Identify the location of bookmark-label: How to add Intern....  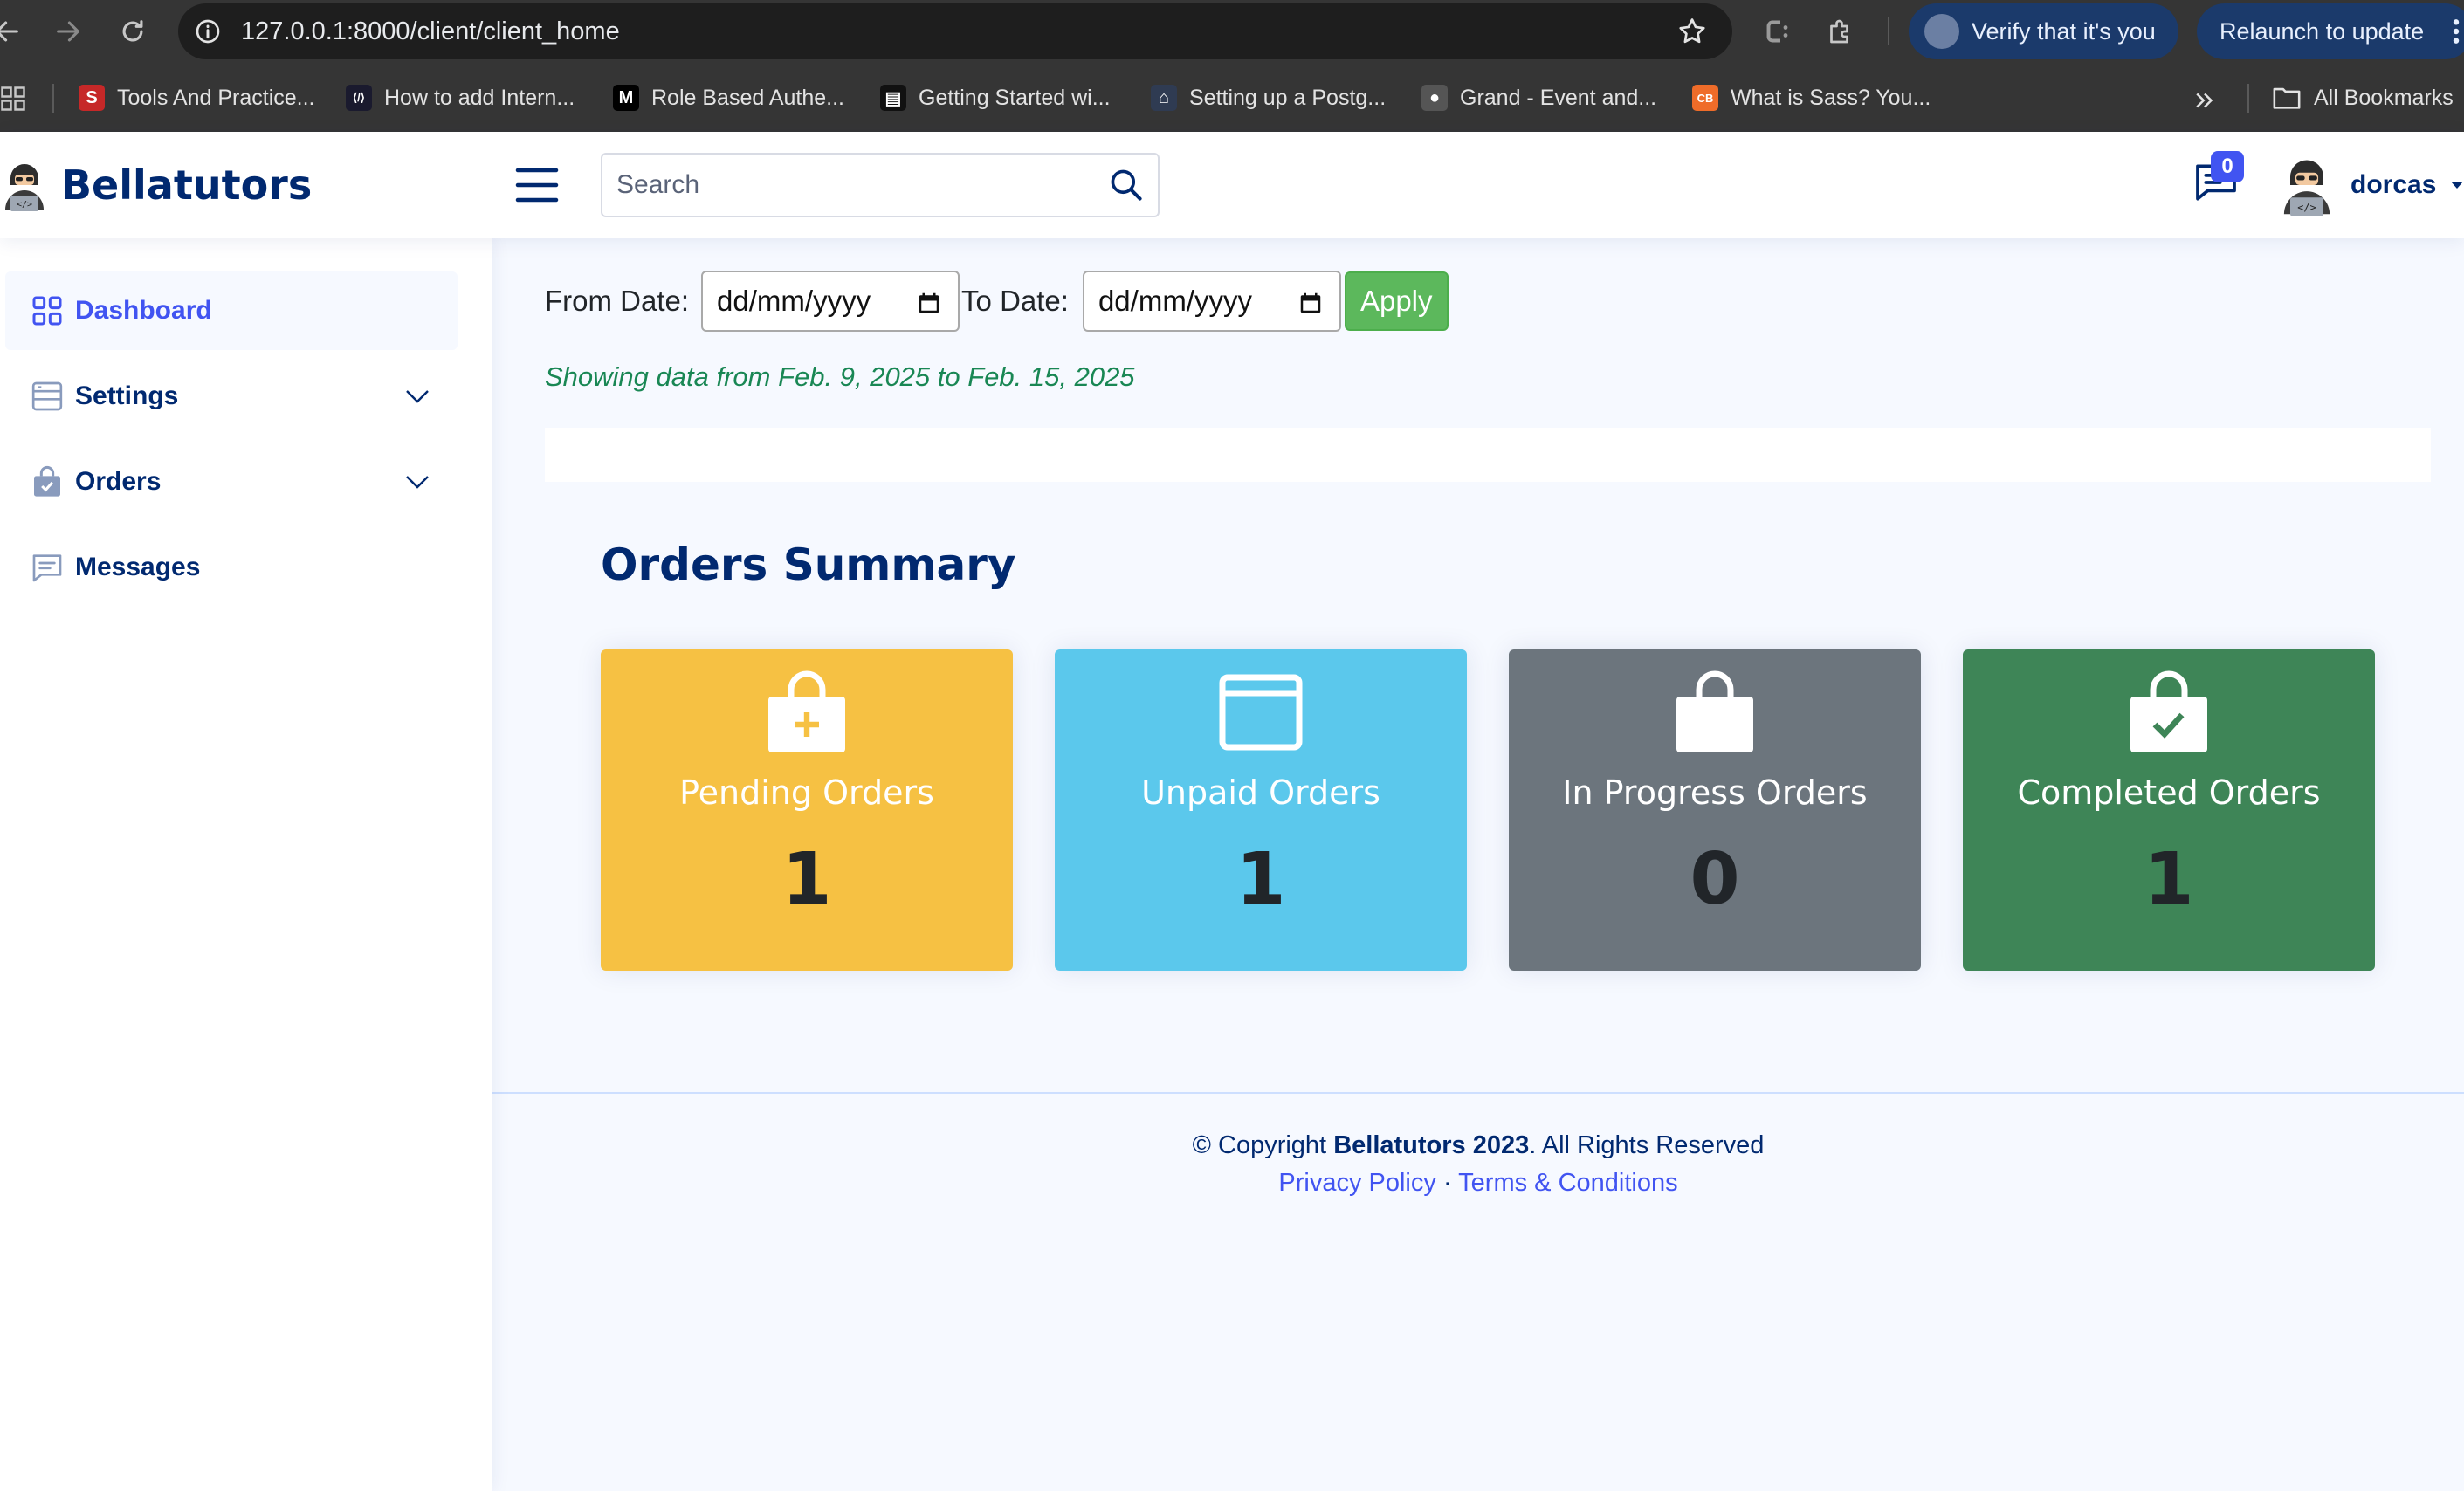
(479, 98).